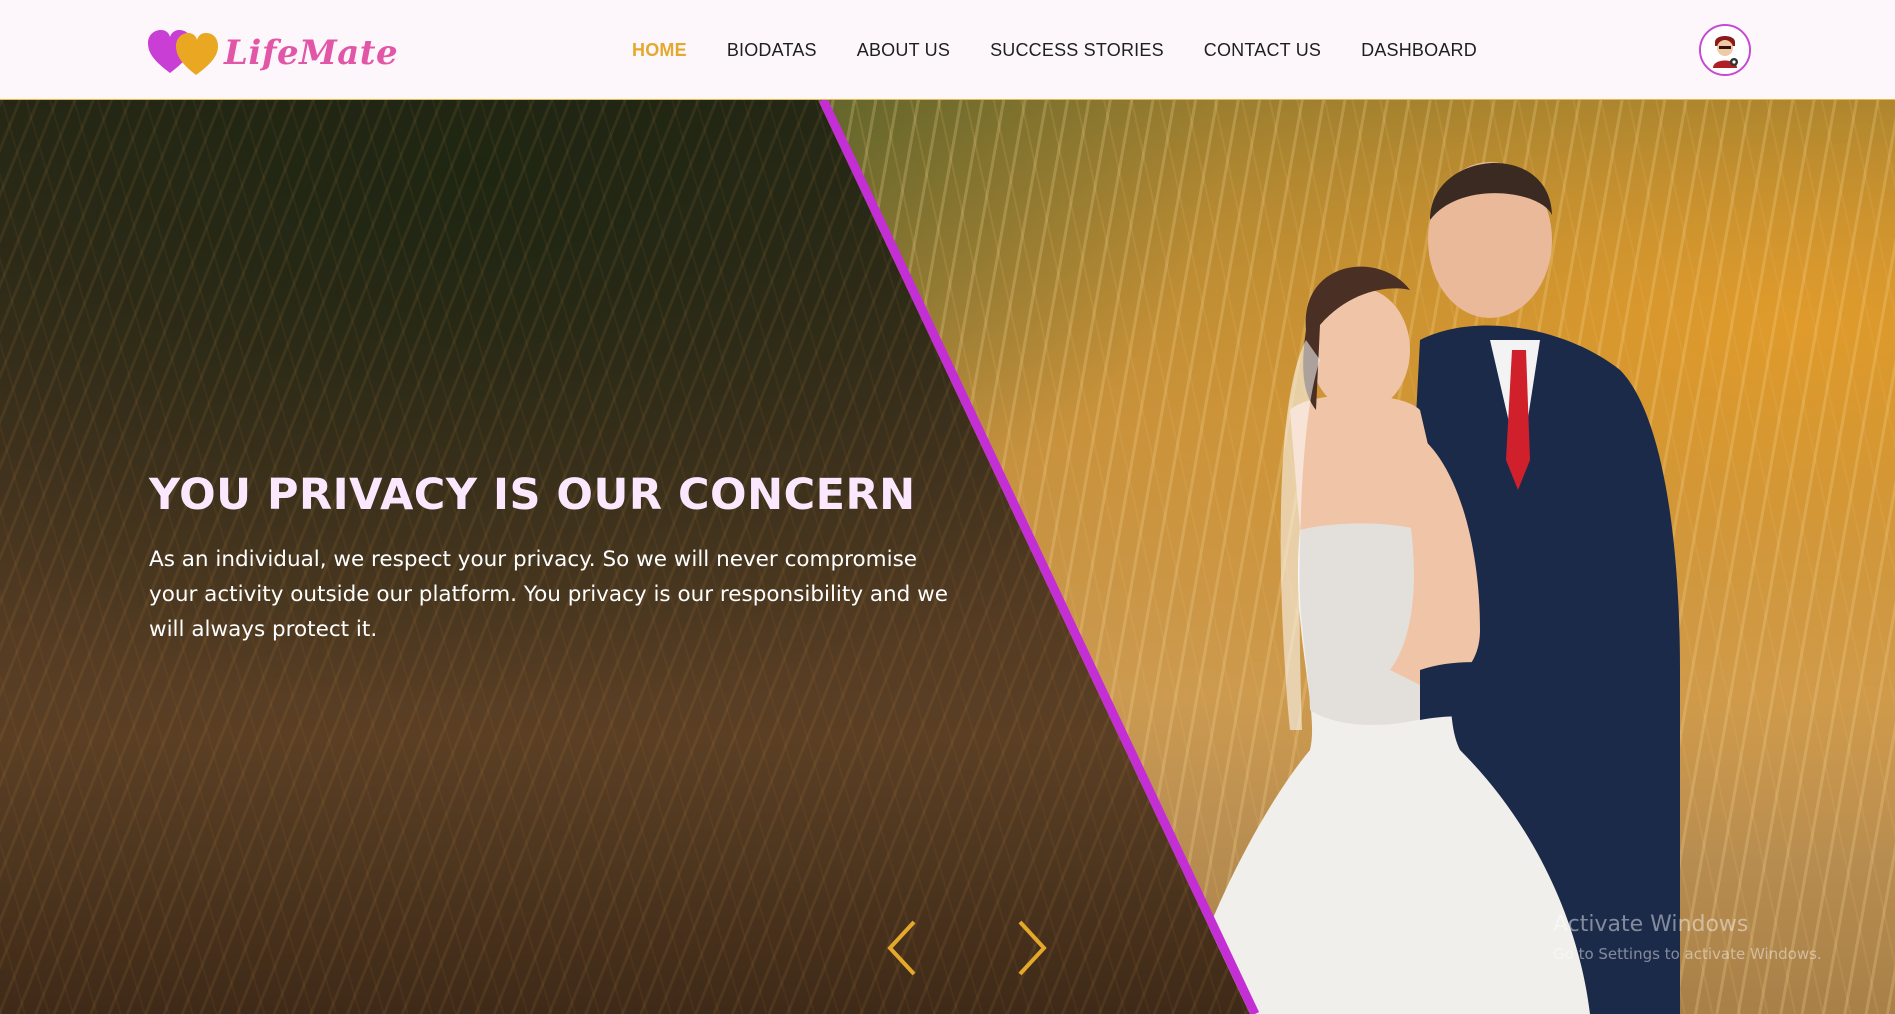 This screenshot has height=1014, width=1895. What do you see at coordinates (1725, 50) in the screenshot?
I see `user-avatar-icon` at bounding box center [1725, 50].